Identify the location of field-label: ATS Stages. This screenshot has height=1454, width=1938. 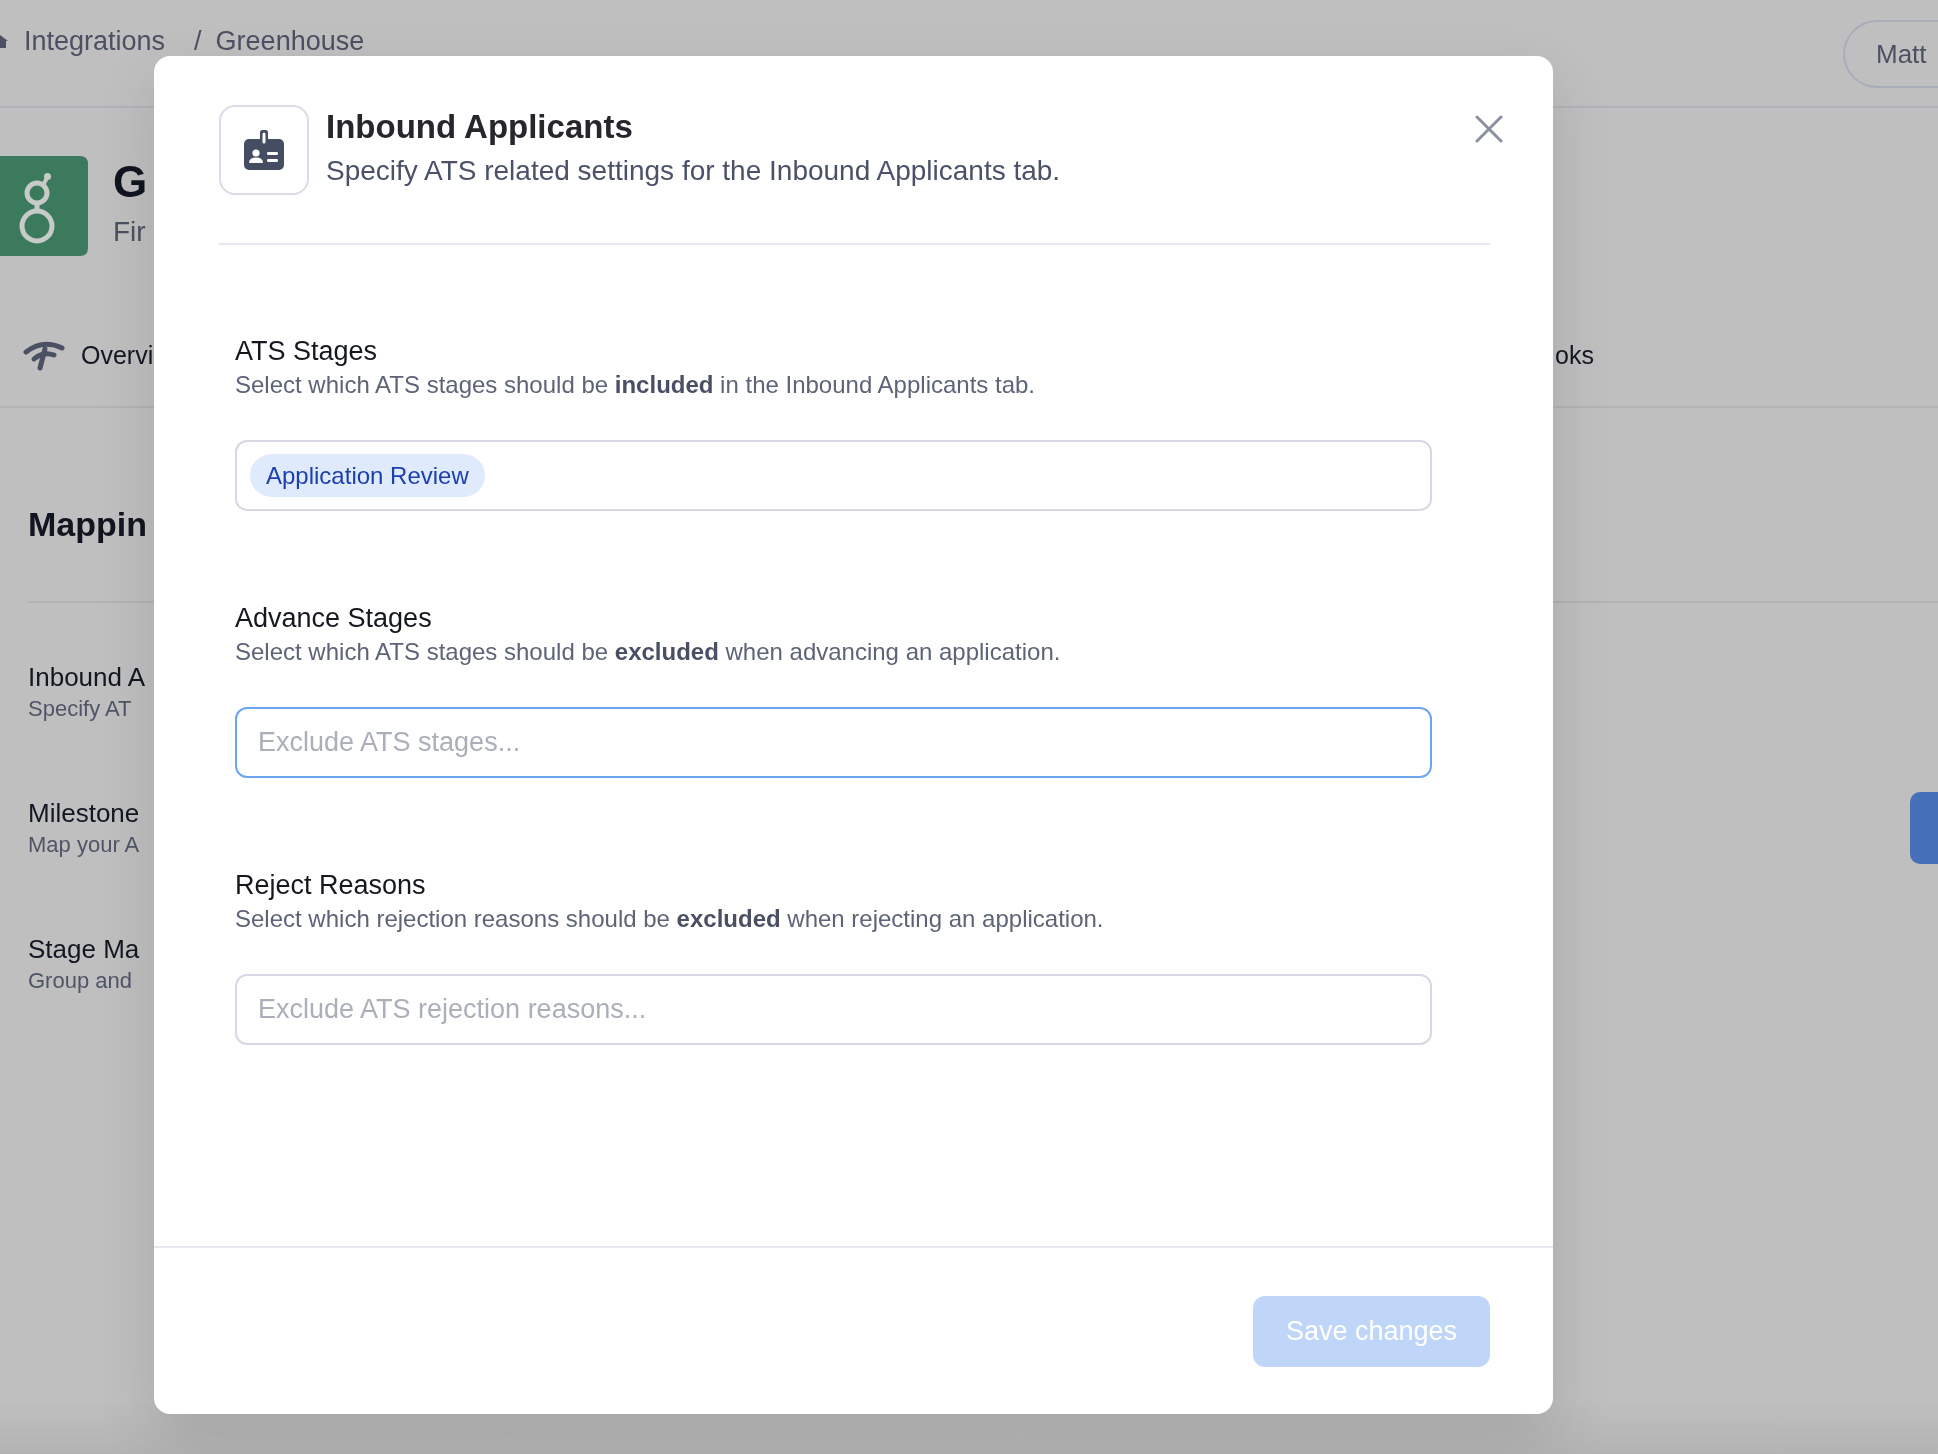
(306, 351).